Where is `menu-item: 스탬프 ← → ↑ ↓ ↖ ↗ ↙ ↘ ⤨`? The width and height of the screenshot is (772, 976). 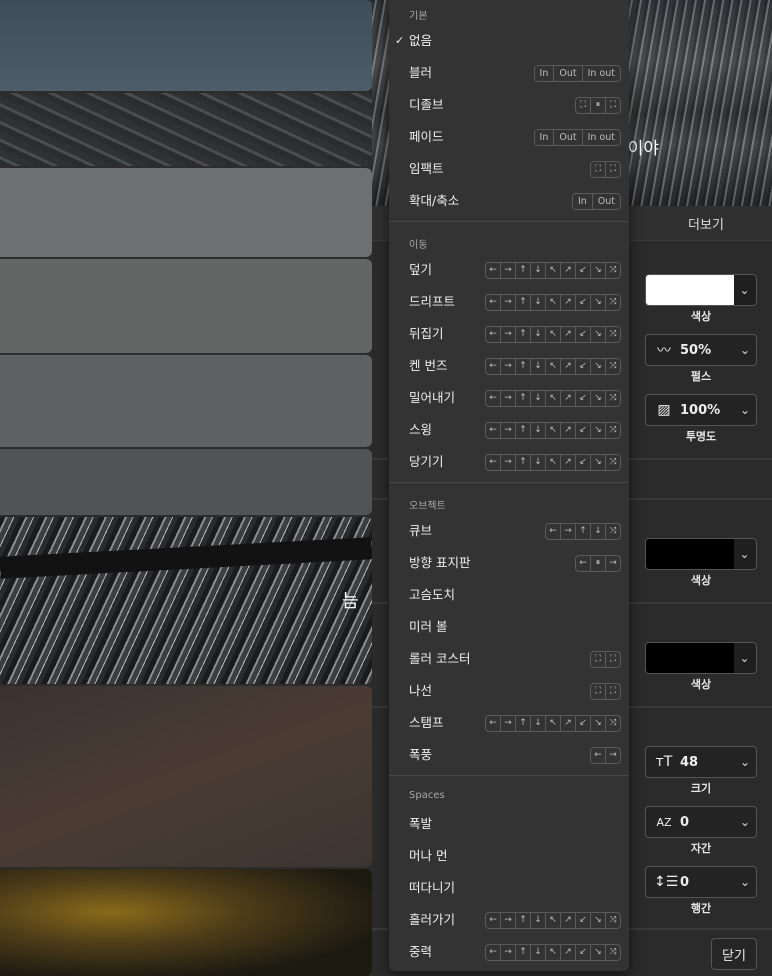 menu-item: 스탬프 ← → ↑ ↓ ↖ ↗ ↙ ↘ ⤨ is located at coordinates (509, 723).